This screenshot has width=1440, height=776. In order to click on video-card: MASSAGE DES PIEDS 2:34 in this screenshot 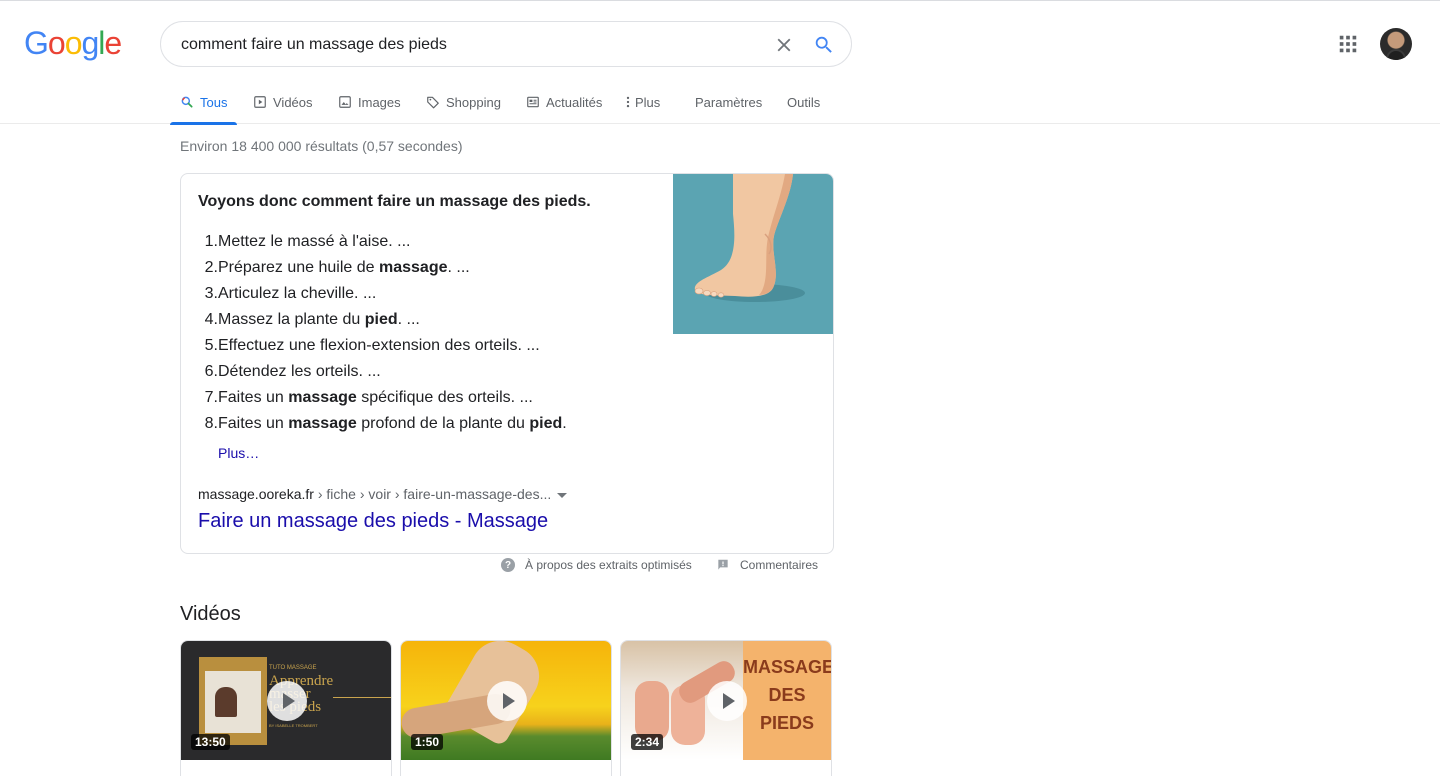, I will do `click(726, 708)`.